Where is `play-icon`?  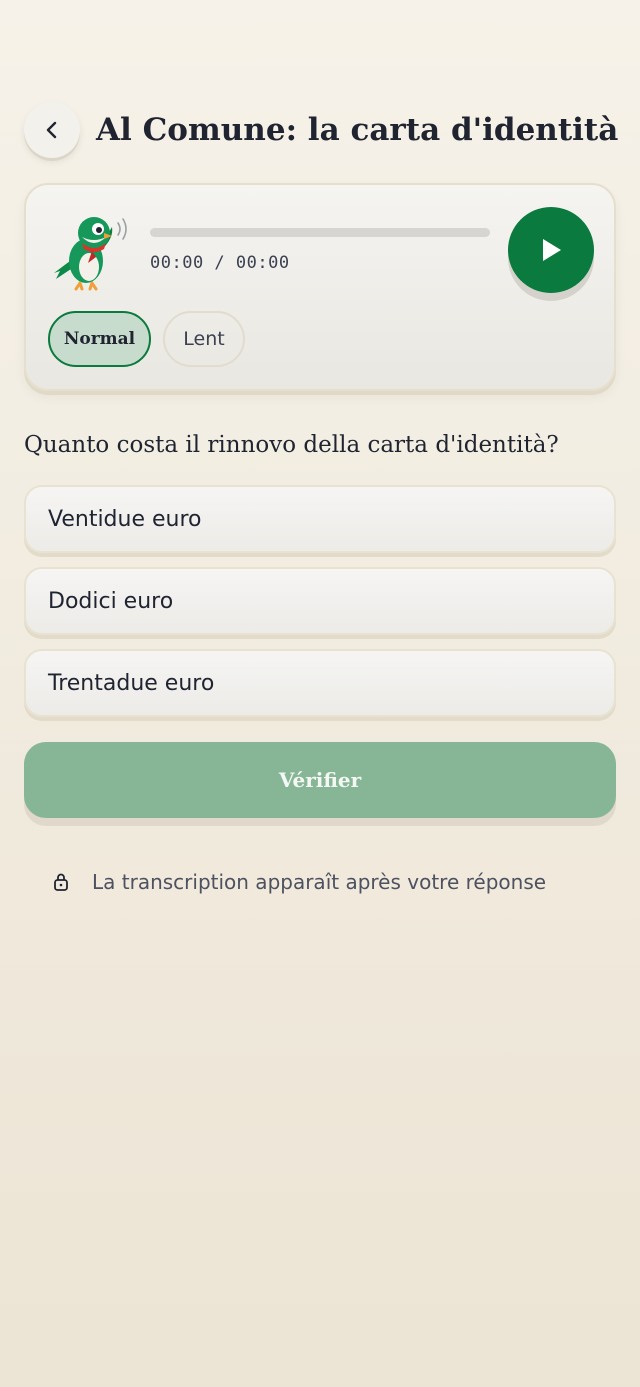 play-icon is located at coordinates (552, 250).